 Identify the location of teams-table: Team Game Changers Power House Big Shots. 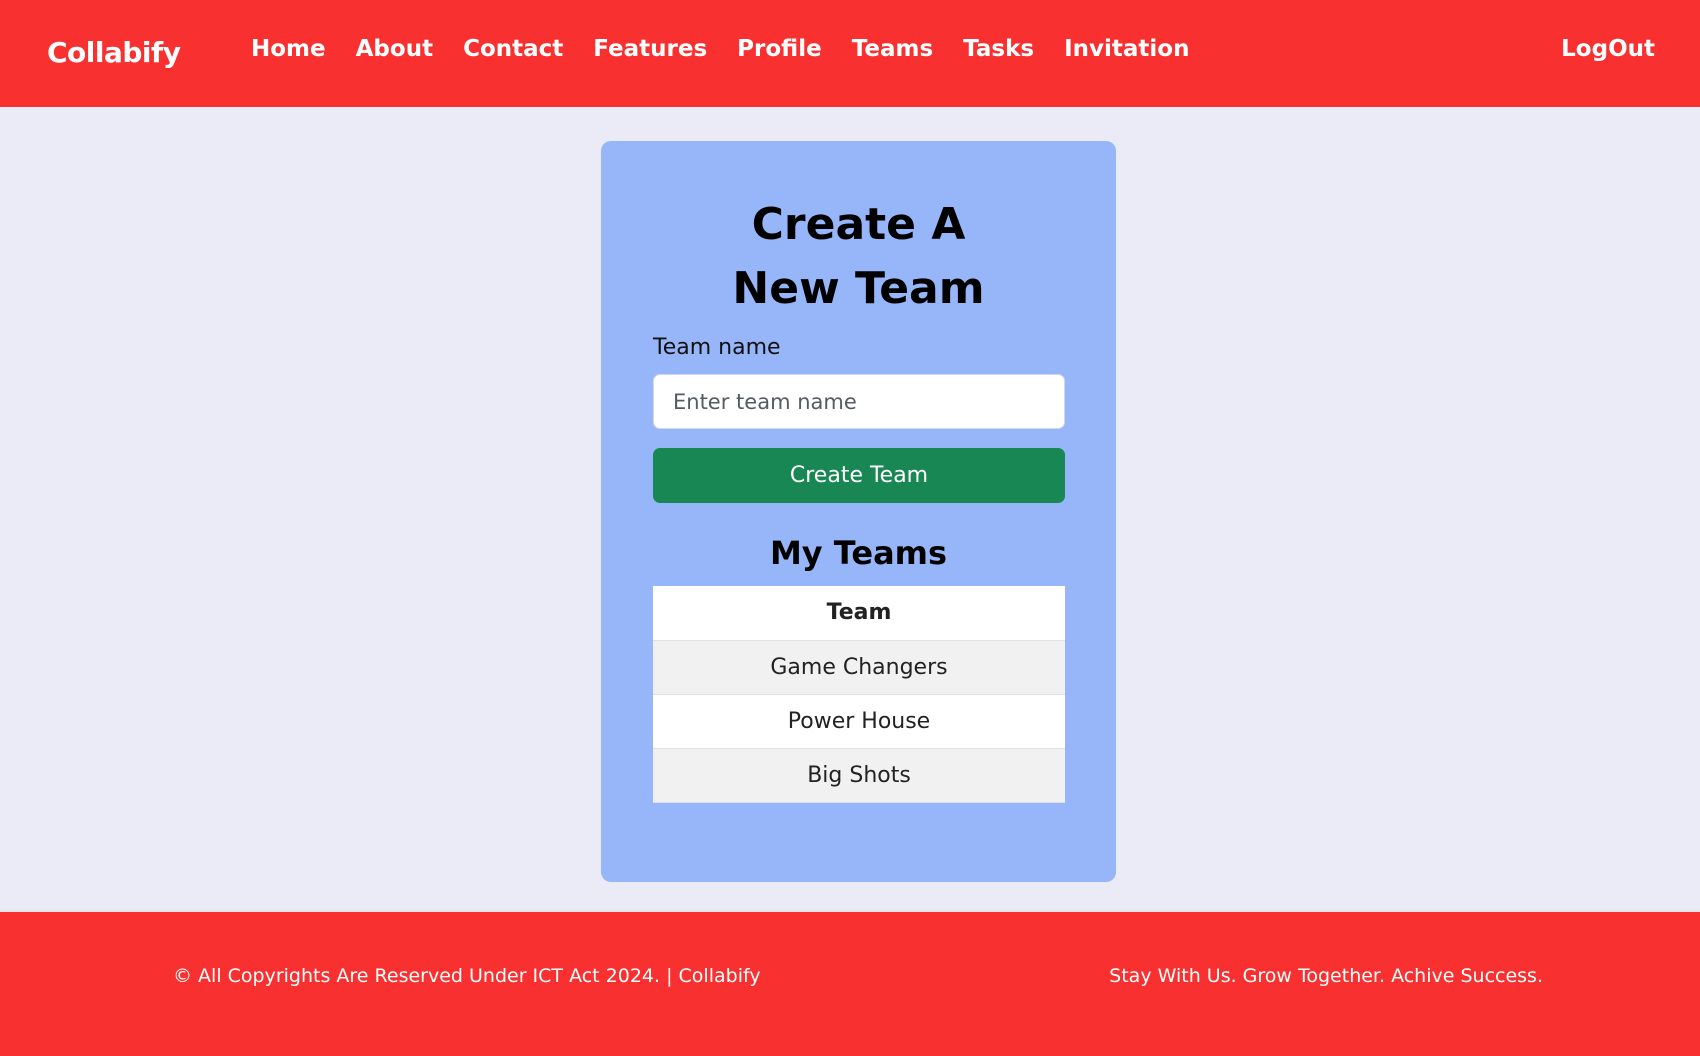
(859, 694).